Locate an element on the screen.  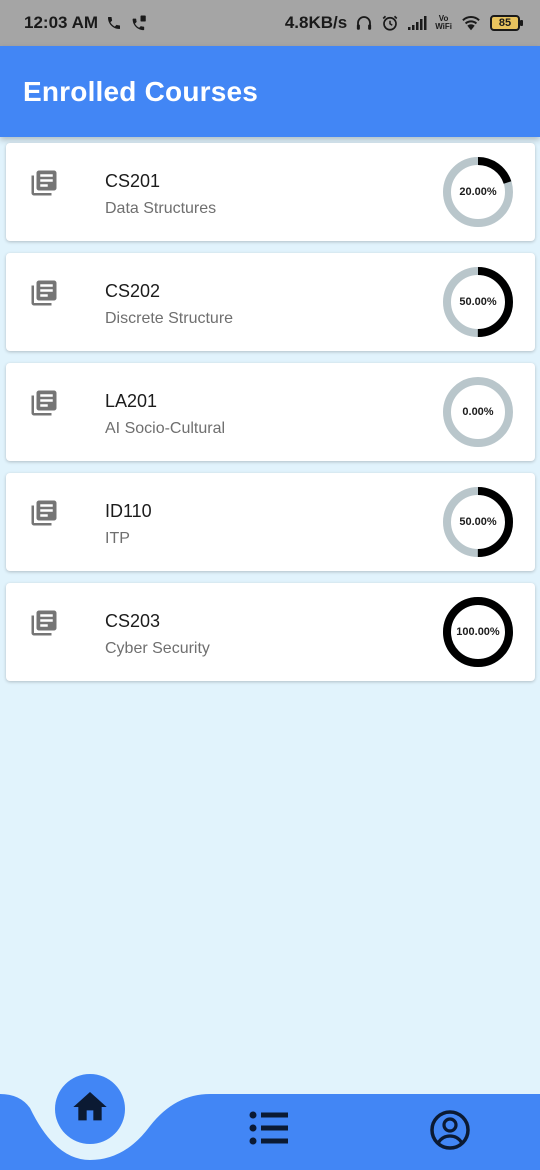
course-card-la201: LA201 AI Socio-Cultural 0.00% is located at coordinates (270, 412).